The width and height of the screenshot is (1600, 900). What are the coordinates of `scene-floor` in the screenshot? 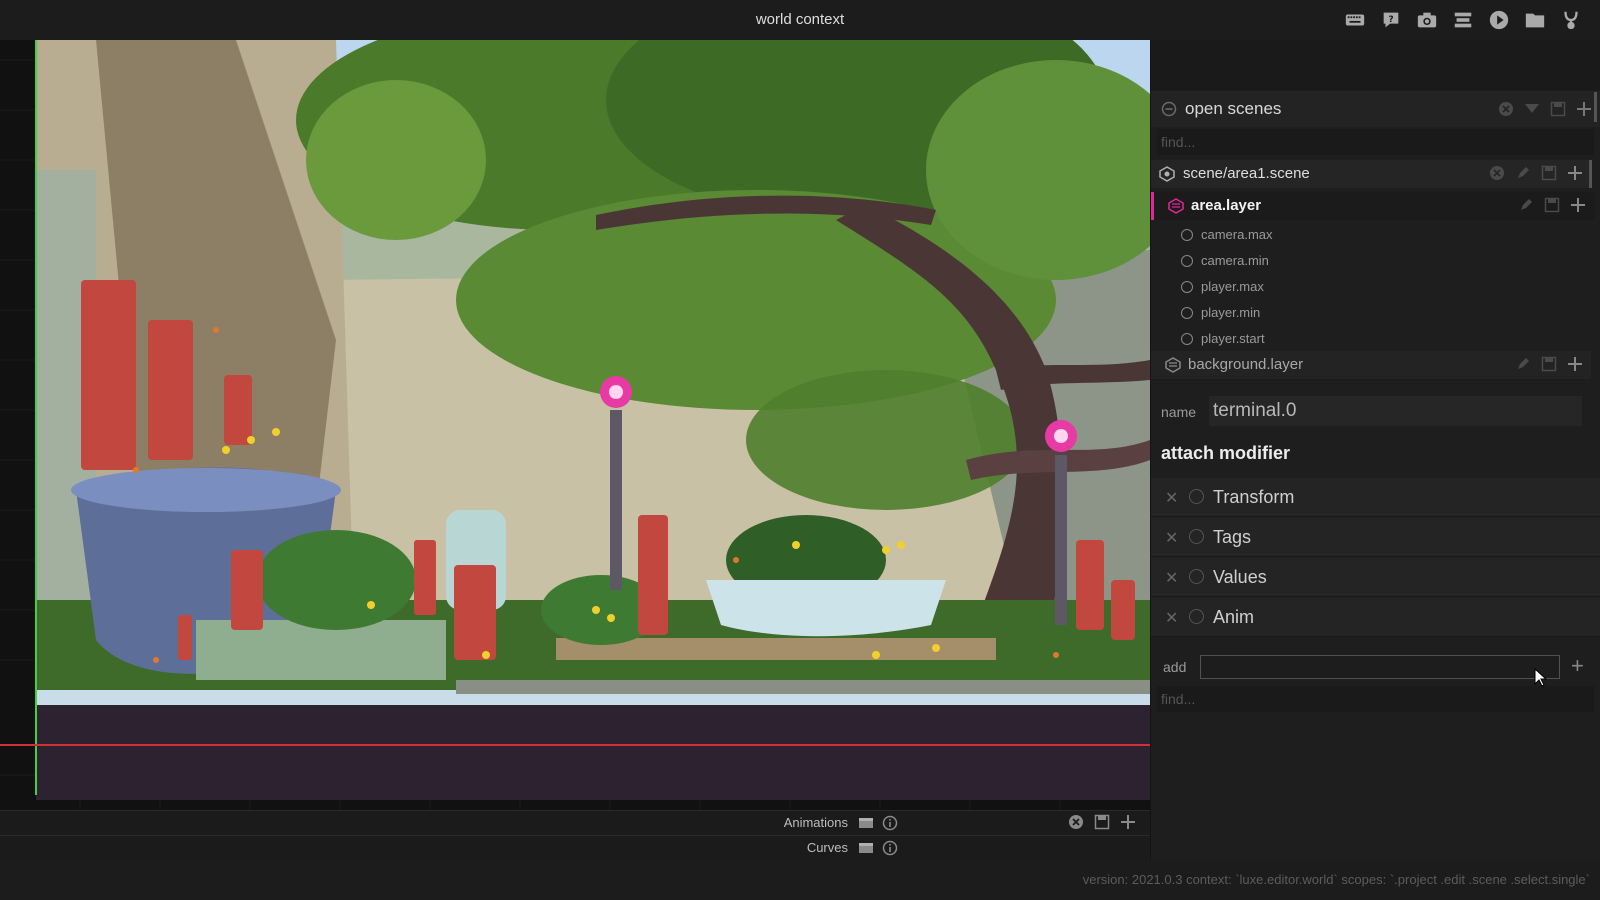 It's located at (593, 752).